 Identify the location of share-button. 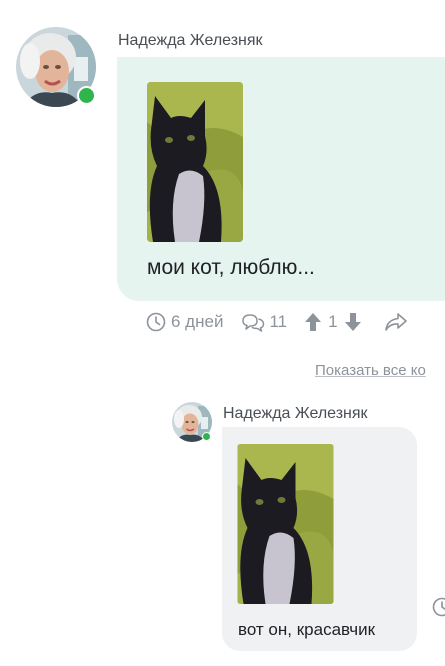
(396, 322).